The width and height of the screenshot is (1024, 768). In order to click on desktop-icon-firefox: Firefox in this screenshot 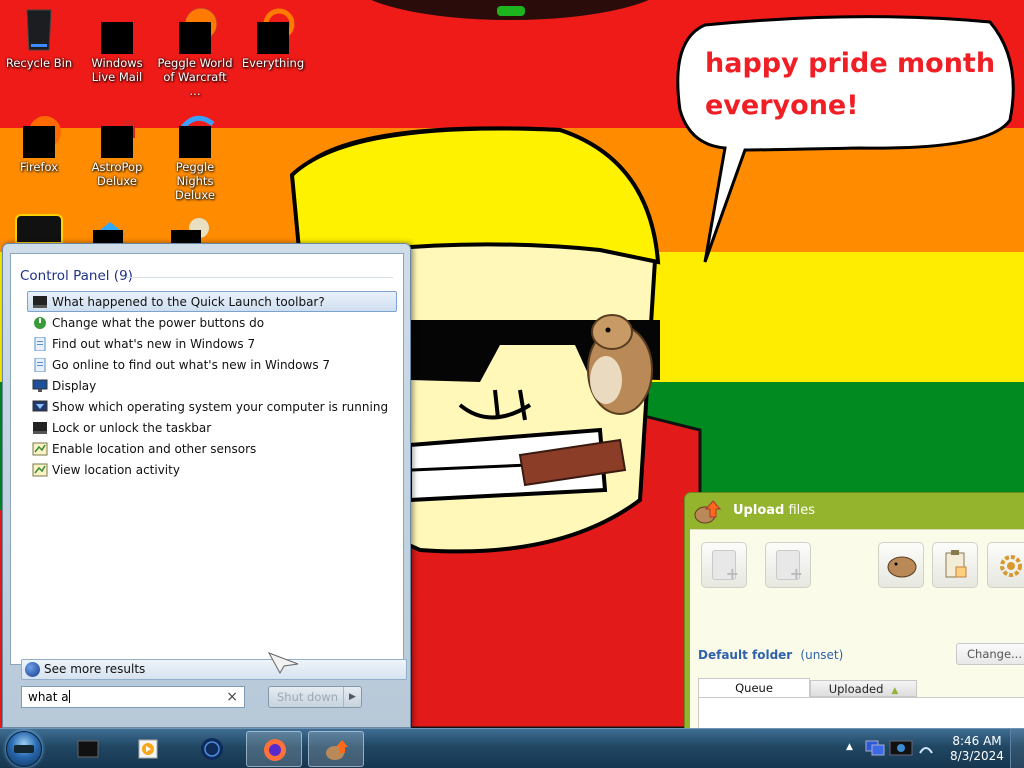, I will do `click(39, 142)`.